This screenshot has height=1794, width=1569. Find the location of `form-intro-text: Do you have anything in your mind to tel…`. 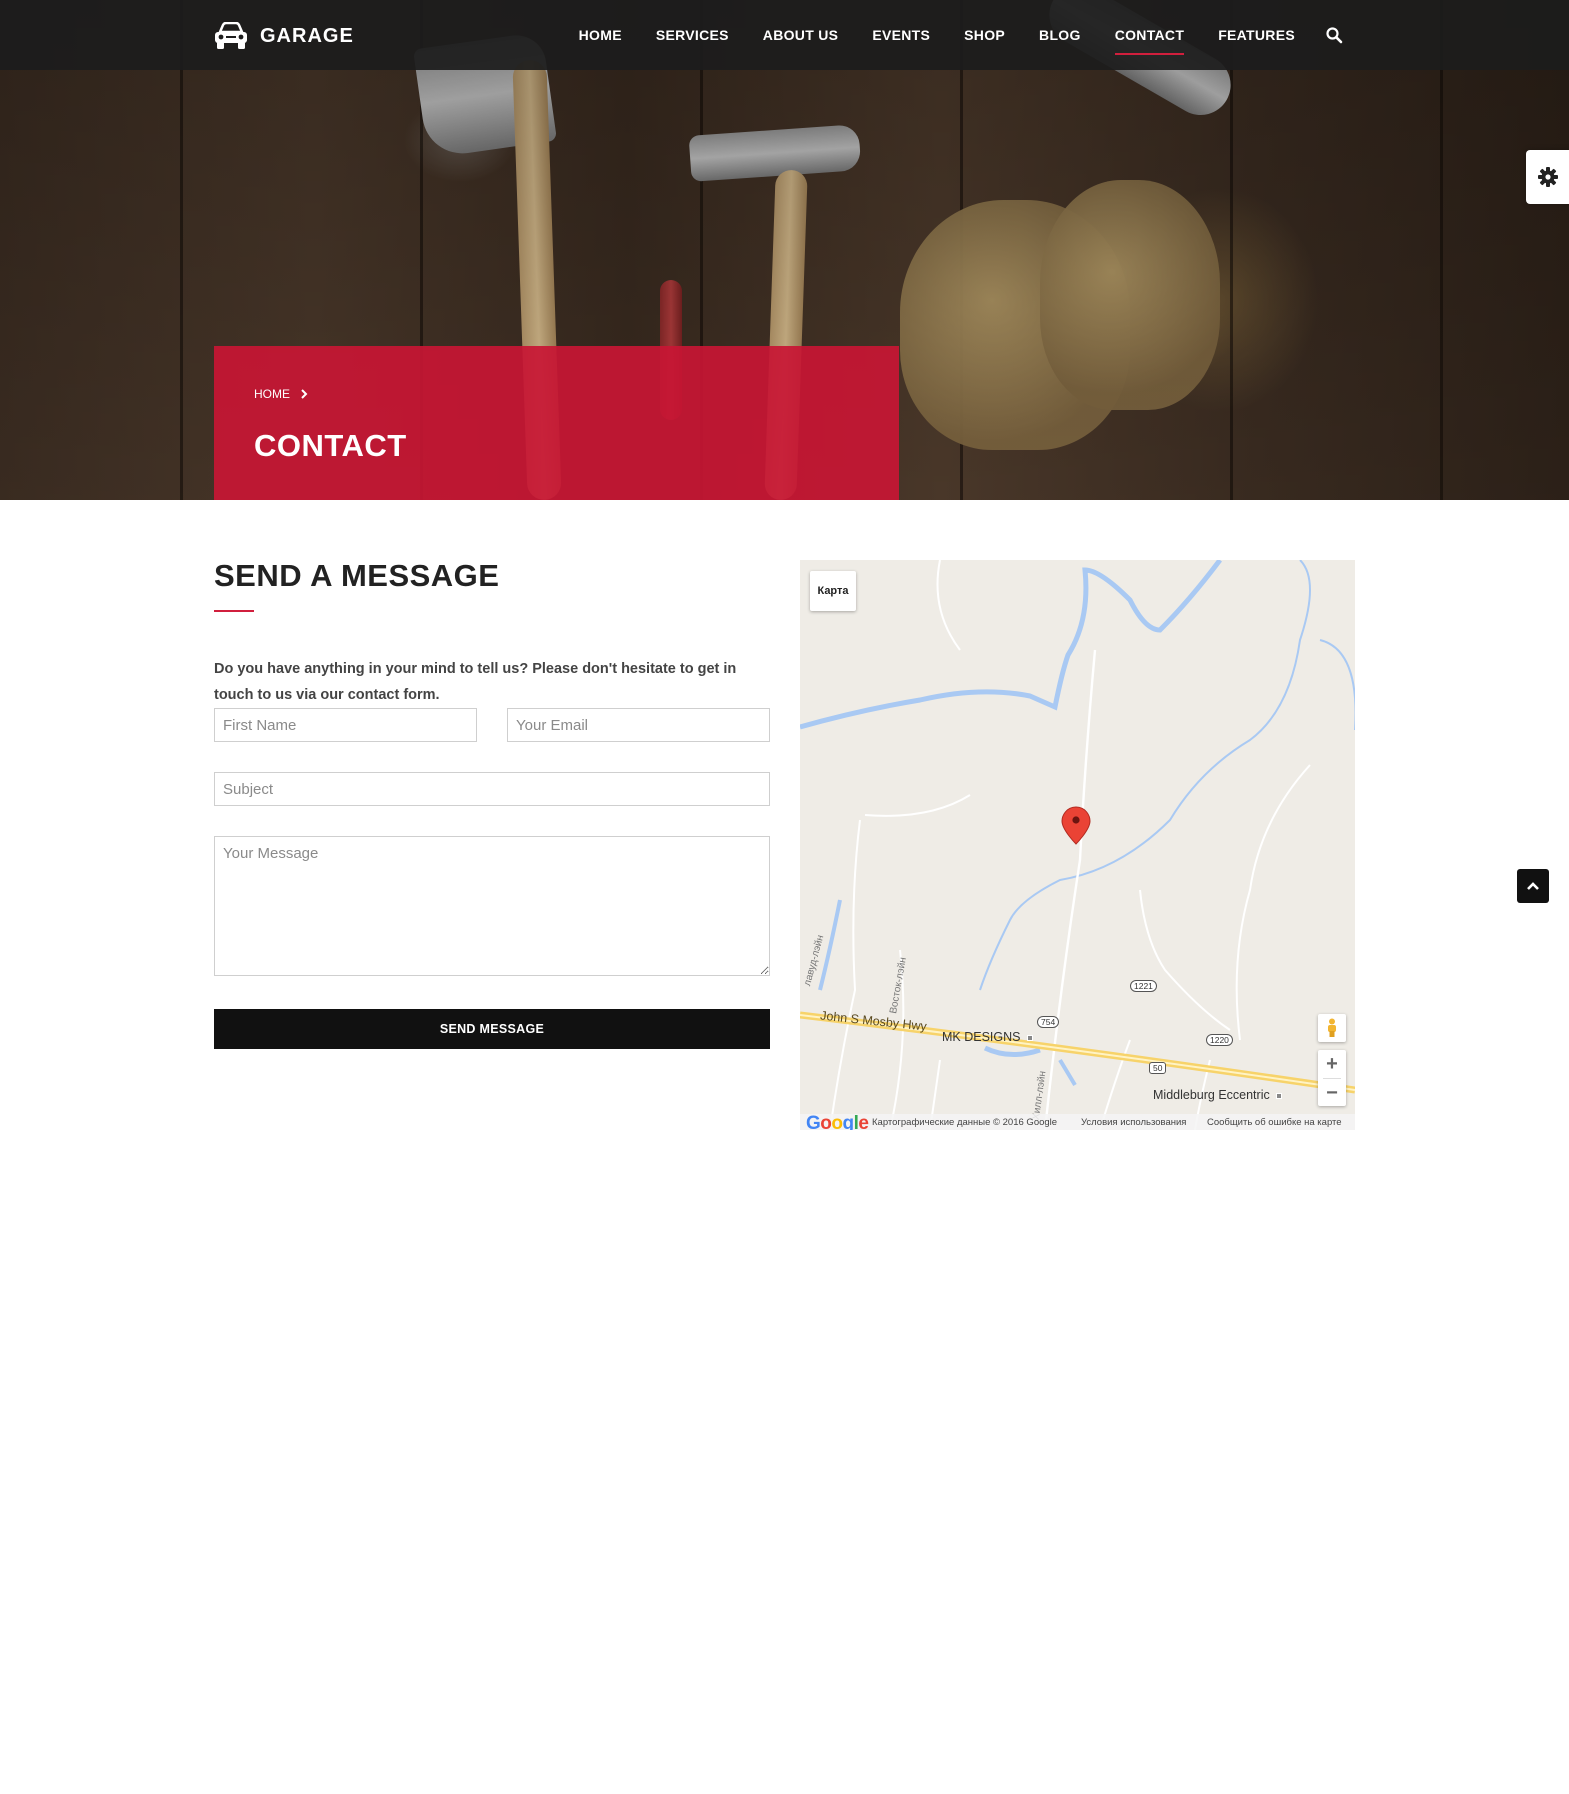

form-intro-text: Do you have anything in your mind to tel… is located at coordinates (475, 682).